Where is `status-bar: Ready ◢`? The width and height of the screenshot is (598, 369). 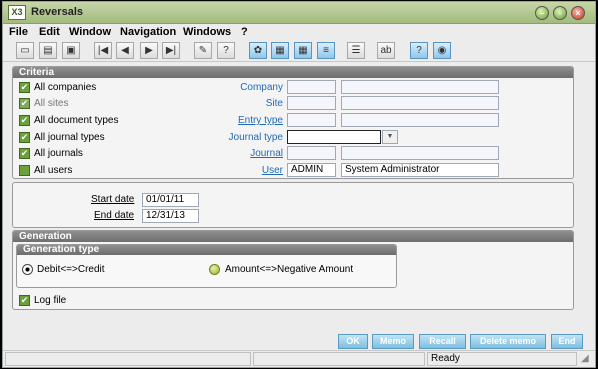 status-bar: Ready ◢ is located at coordinates (299, 358).